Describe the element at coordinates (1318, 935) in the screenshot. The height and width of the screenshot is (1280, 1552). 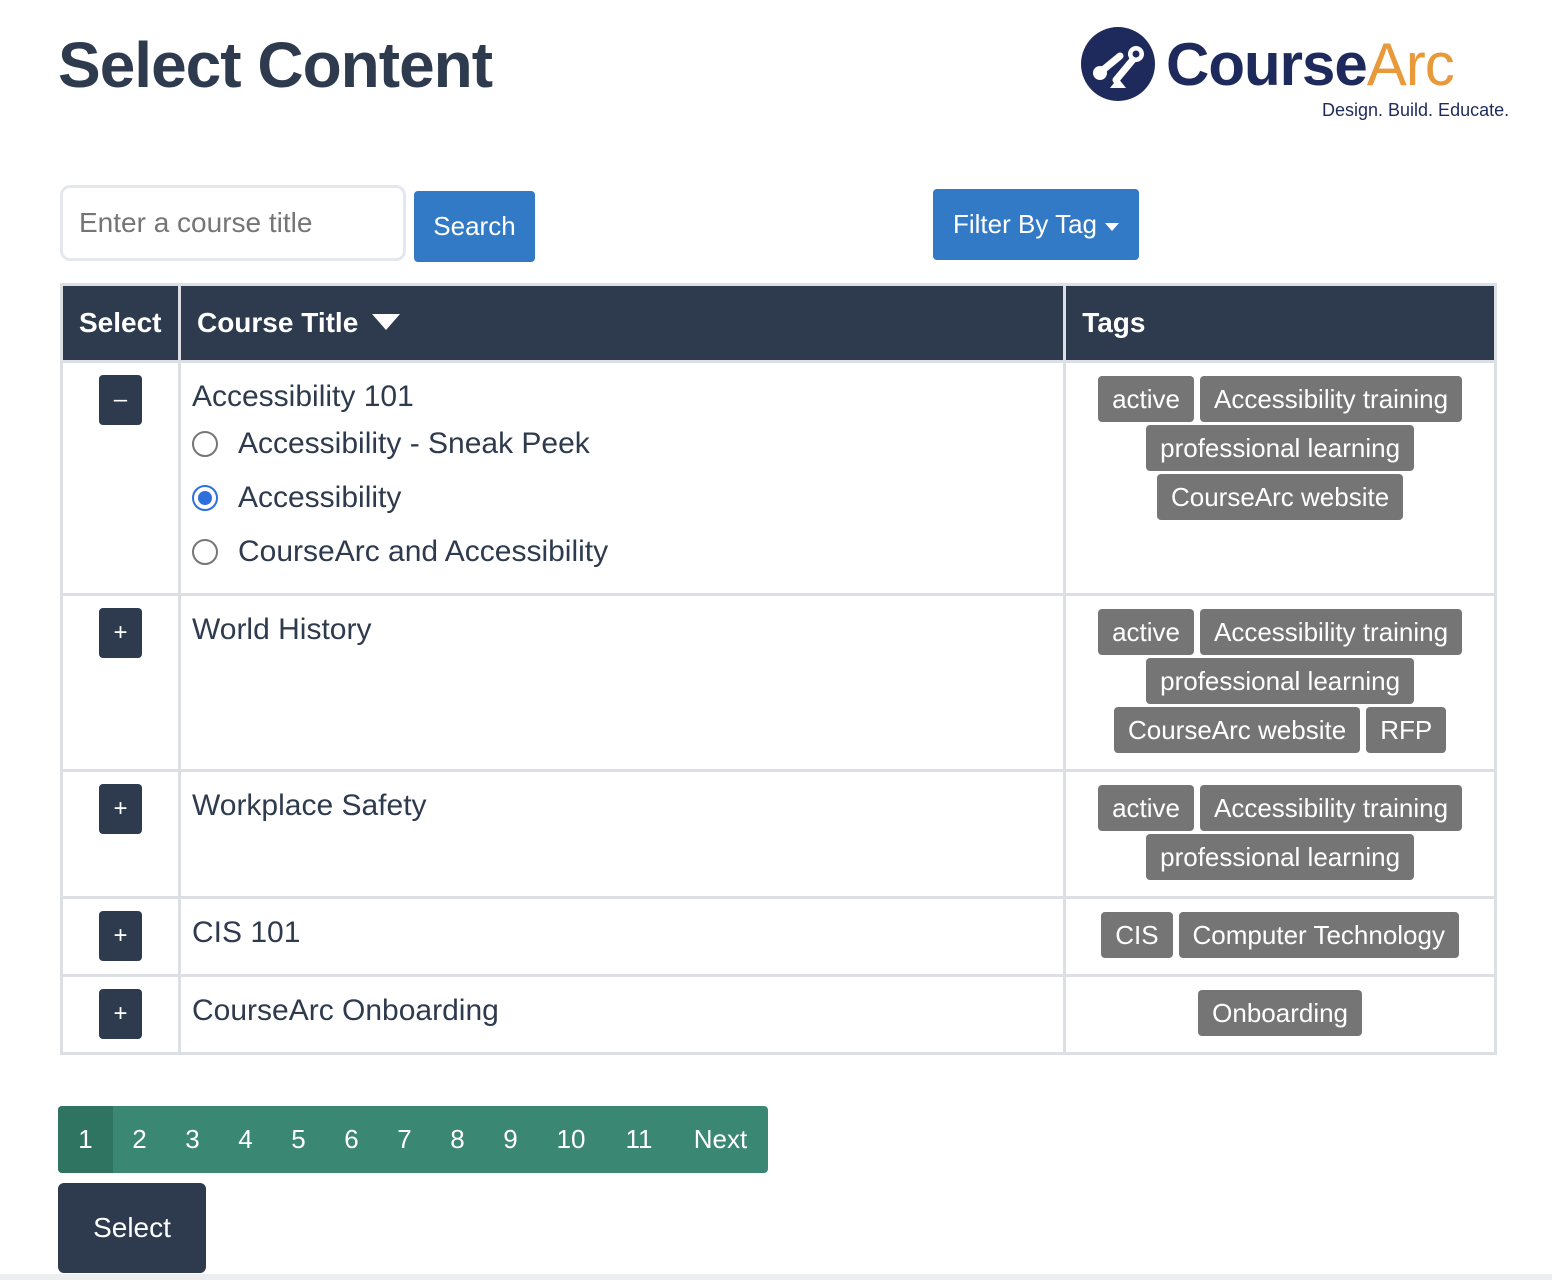
I see `tag-badge: Computer Technology` at that location.